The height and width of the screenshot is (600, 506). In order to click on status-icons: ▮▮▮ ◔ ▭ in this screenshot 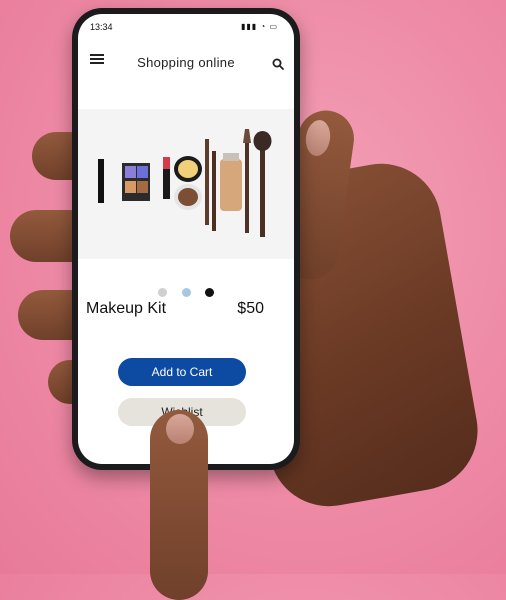, I will do `click(259, 26)`.